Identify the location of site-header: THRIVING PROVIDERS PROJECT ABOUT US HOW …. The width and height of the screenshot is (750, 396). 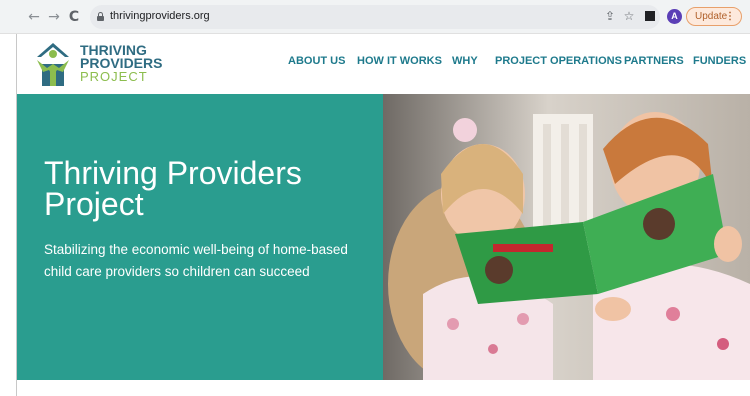
(383, 64).